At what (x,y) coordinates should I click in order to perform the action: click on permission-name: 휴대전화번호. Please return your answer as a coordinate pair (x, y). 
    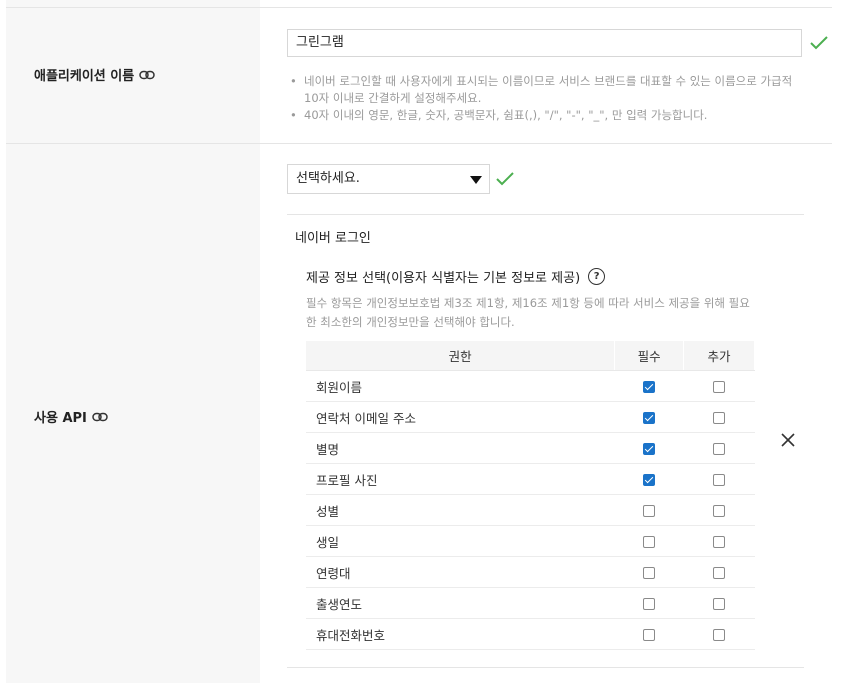
    Looking at the image, I should click on (460, 634).